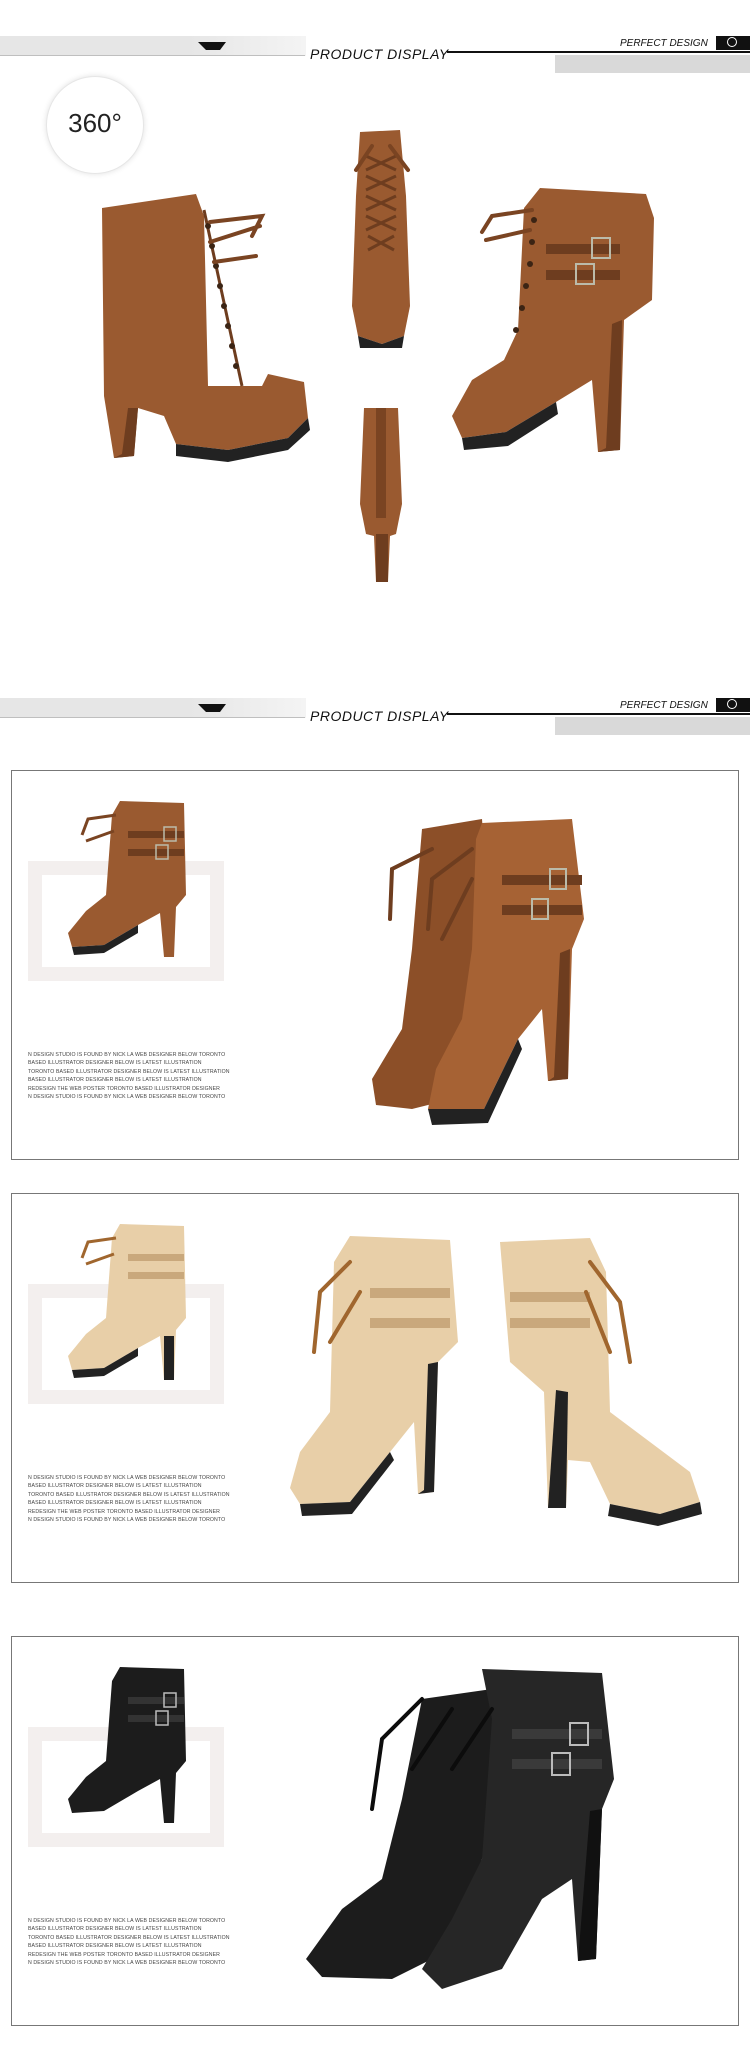 This screenshot has height=2062, width=750. I want to click on rotation-badge: 360°, so click(95, 125).